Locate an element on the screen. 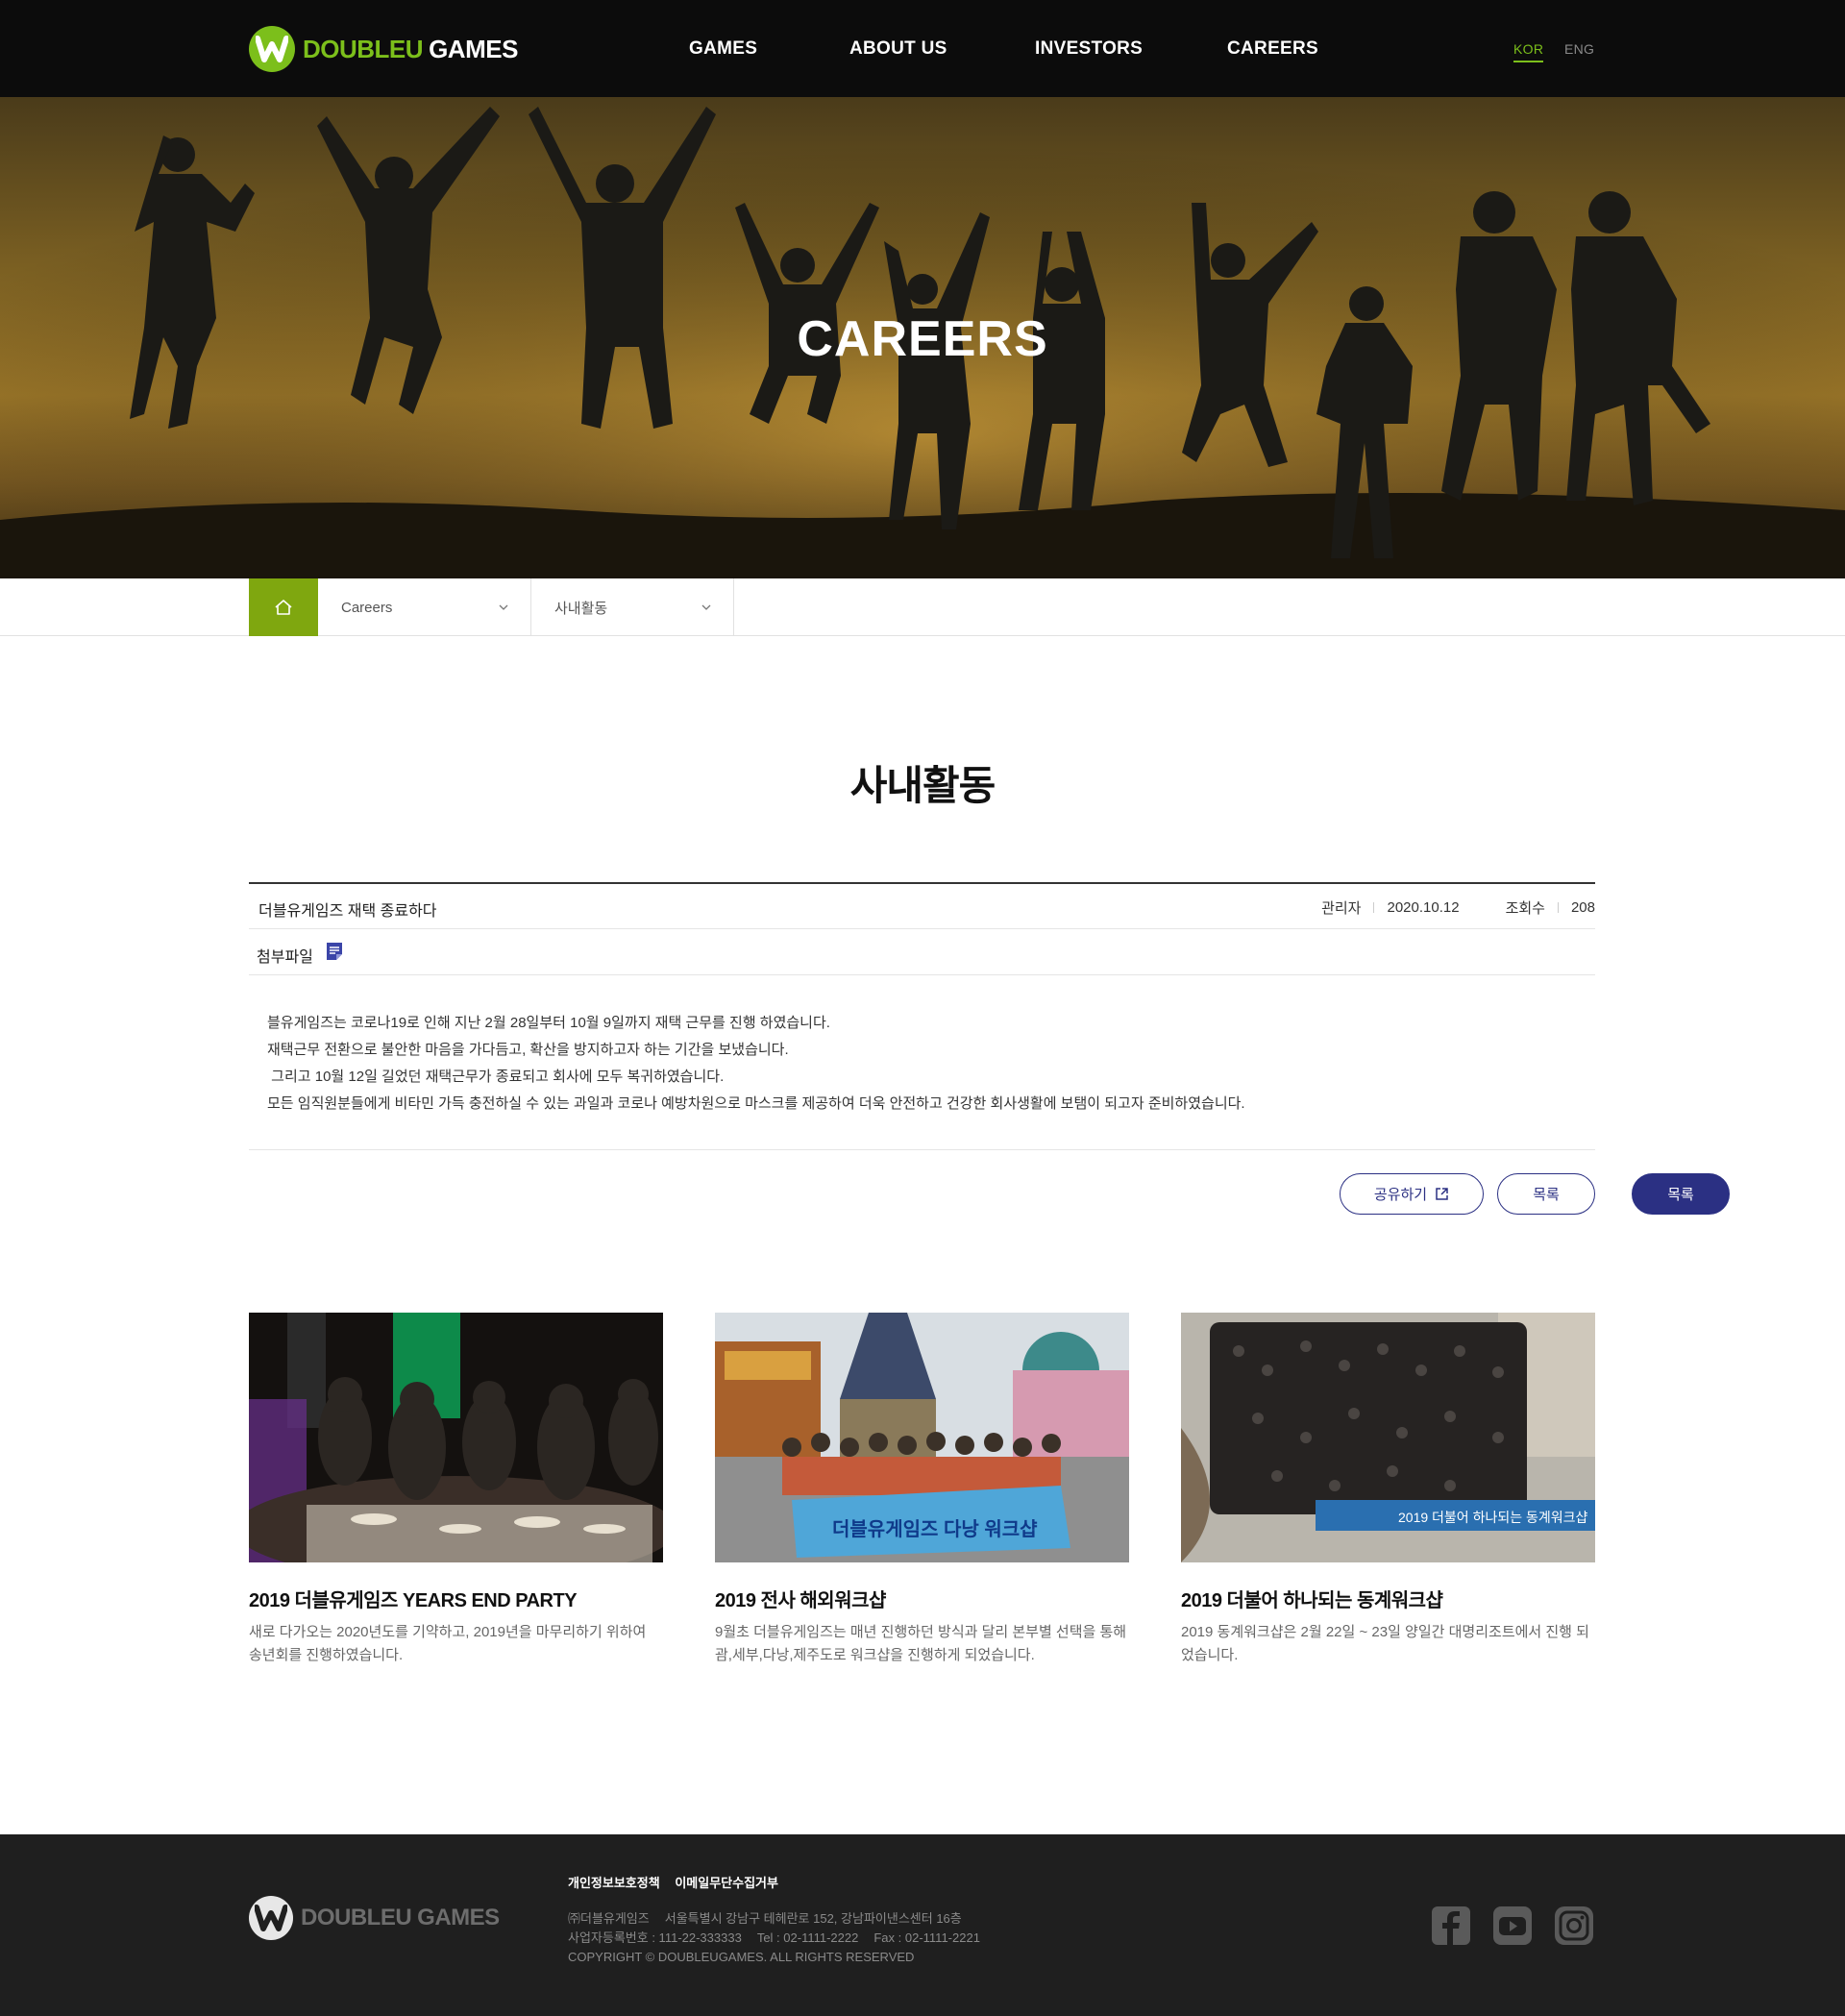 Image resolution: width=1845 pixels, height=2016 pixels. card-image-overseas: 더블유게임즈 다낭 워크샵 is located at coordinates (922, 1438).